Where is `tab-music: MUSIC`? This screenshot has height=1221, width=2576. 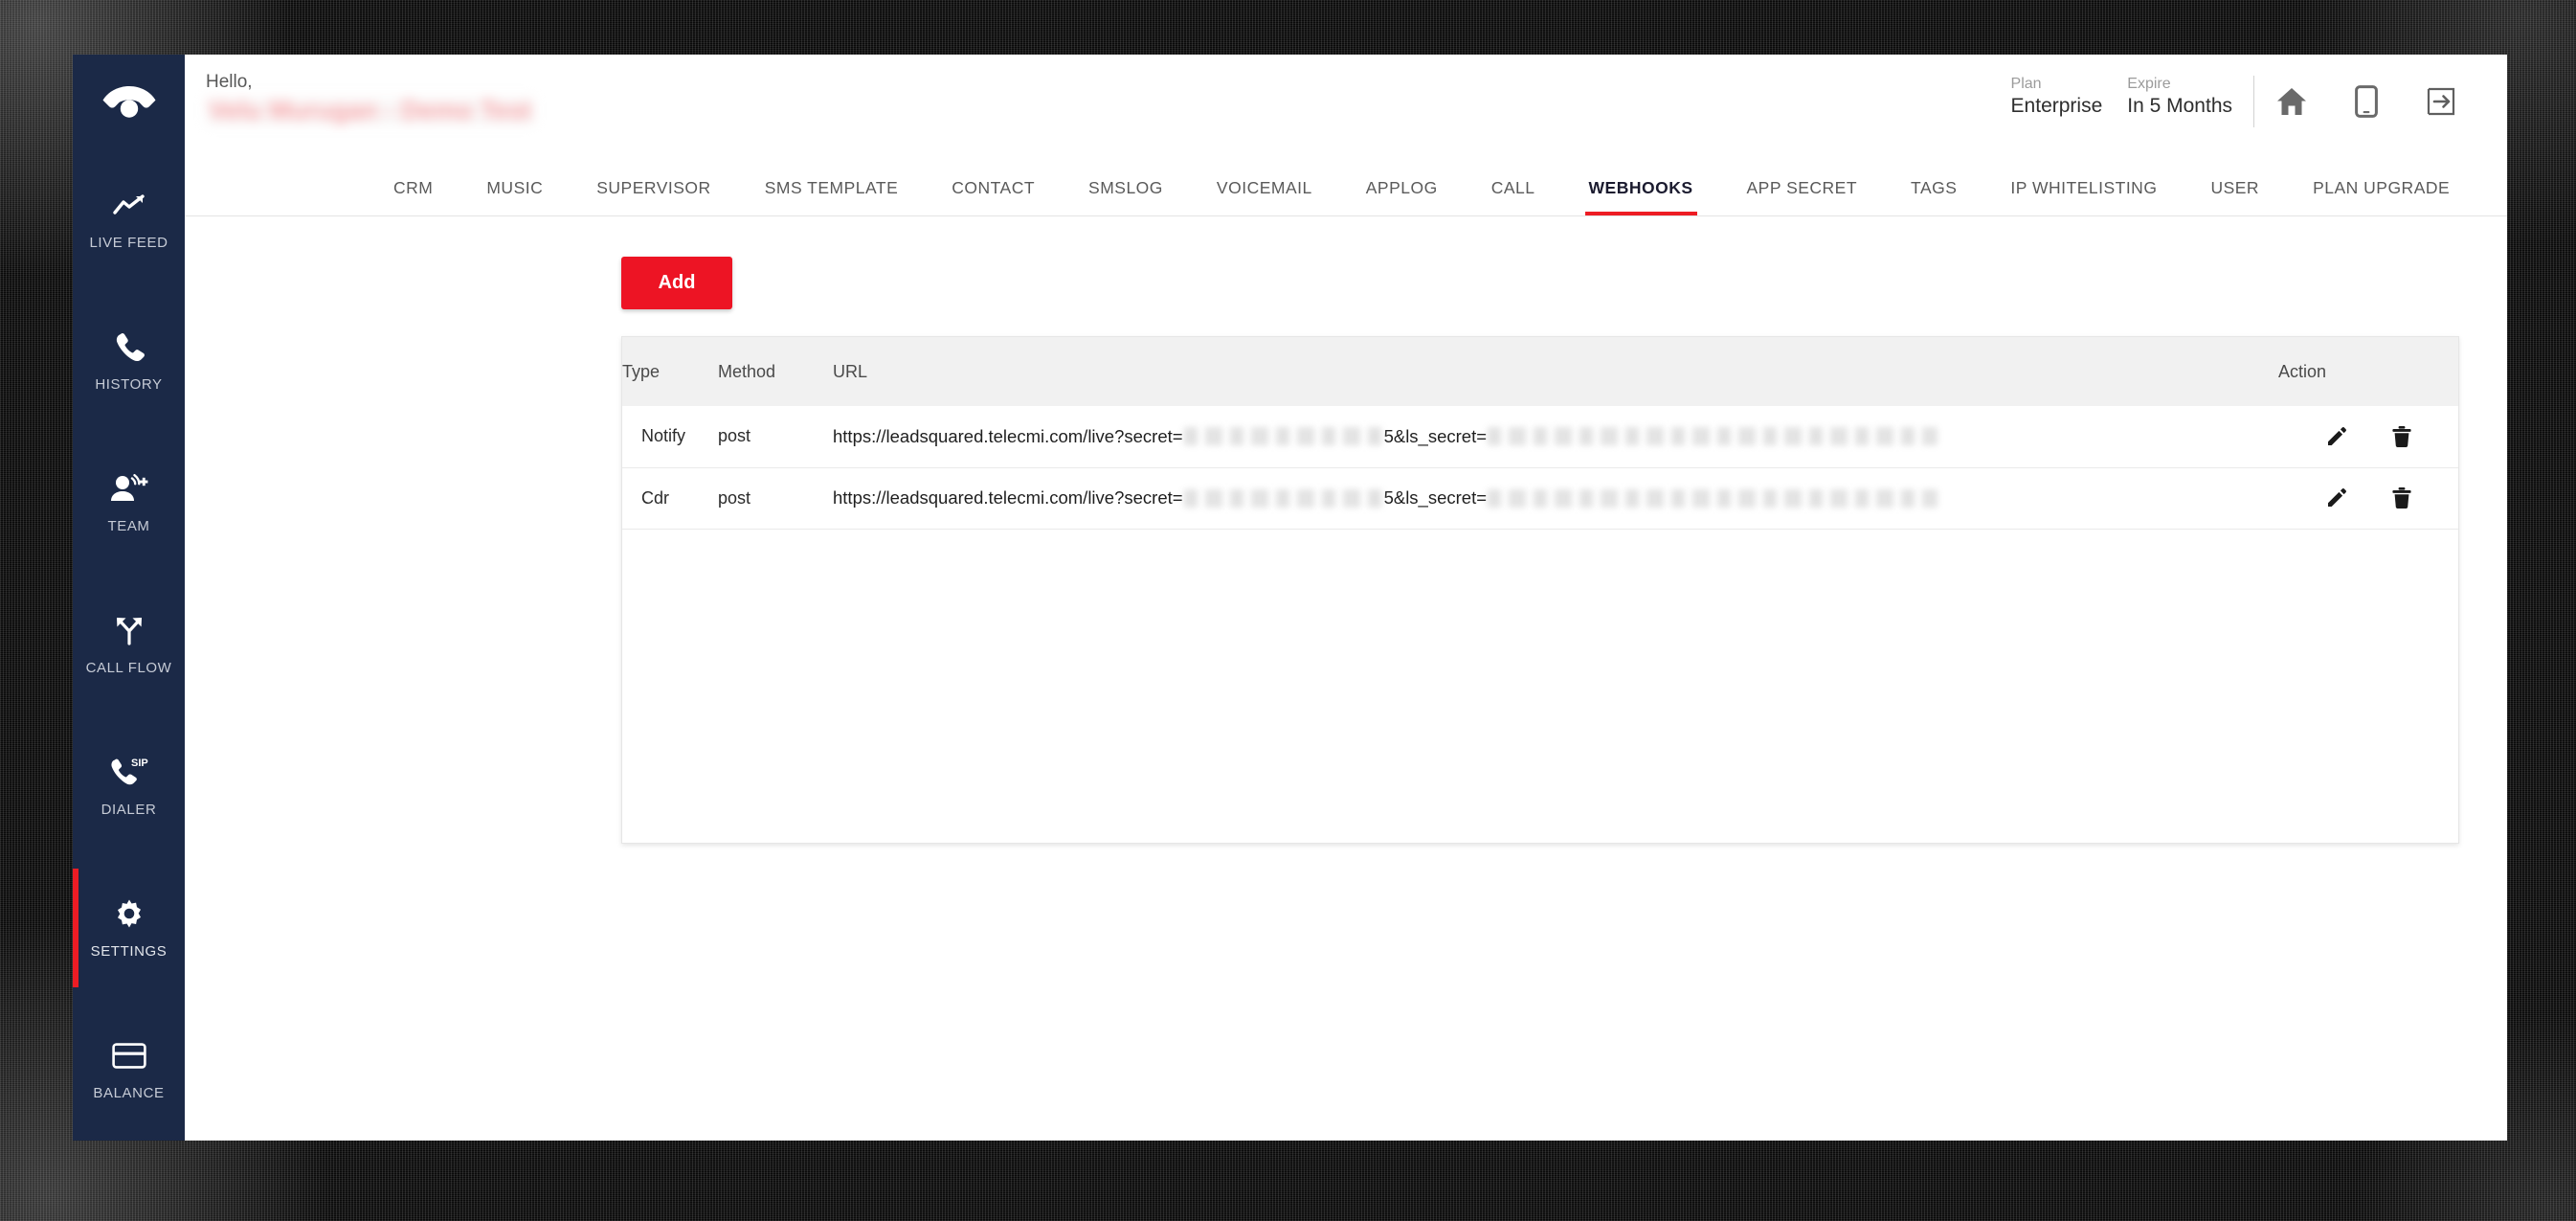 tab-music: MUSIC is located at coordinates (514, 196).